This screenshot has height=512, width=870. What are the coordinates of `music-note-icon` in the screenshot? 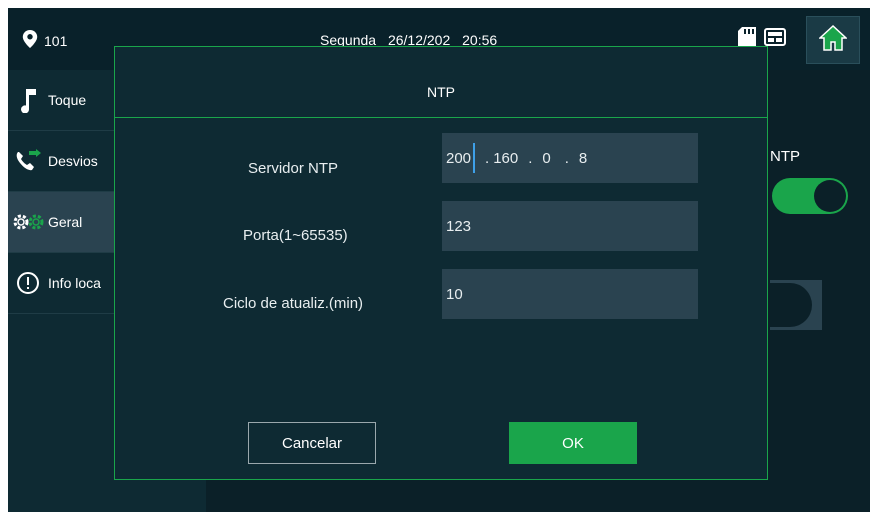 It's located at (28, 100).